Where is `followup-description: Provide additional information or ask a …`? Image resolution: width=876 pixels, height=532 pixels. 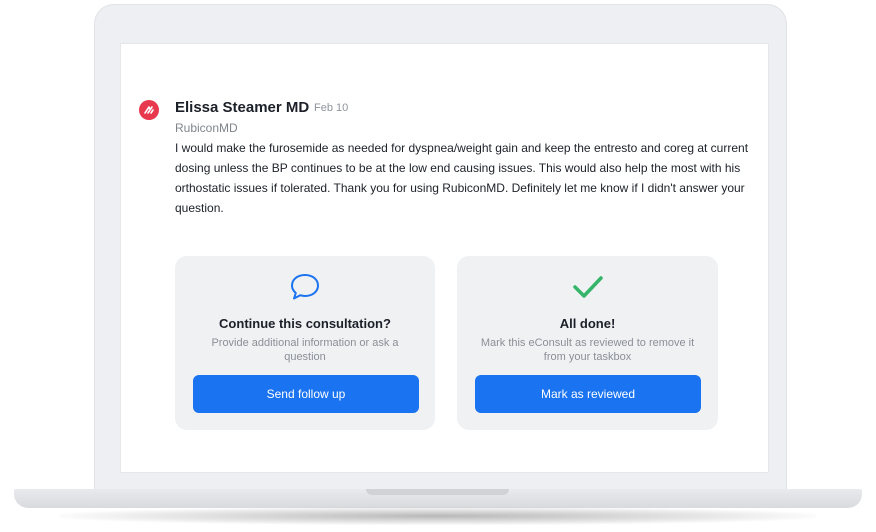 followup-description: Provide additional information or ask a … is located at coordinates (305, 350).